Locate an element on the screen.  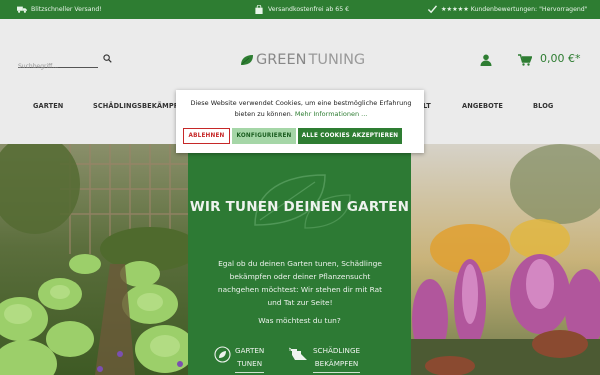
category-schaedlinge-line1: SCHÄDLINGE is located at coordinates (337, 350).